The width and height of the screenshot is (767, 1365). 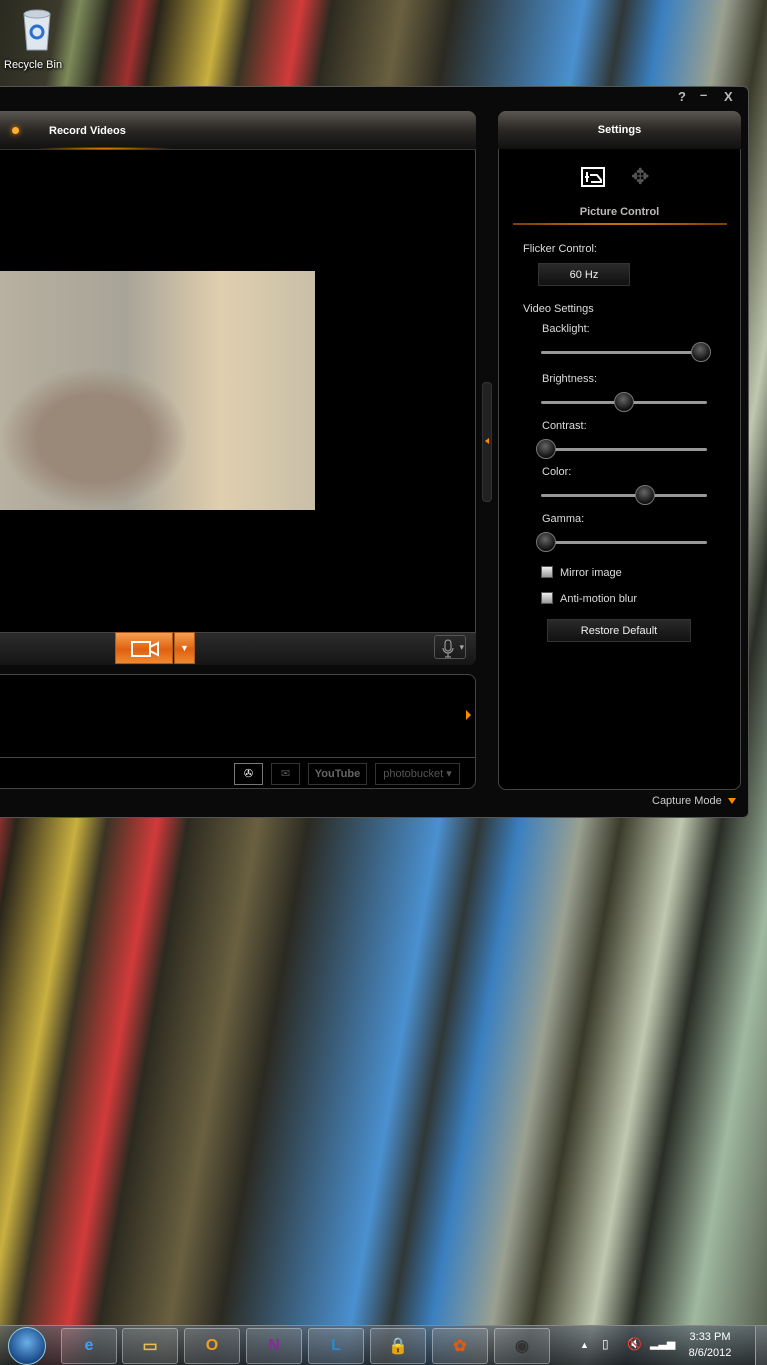 I want to click on divider, so click(x=238, y=757).